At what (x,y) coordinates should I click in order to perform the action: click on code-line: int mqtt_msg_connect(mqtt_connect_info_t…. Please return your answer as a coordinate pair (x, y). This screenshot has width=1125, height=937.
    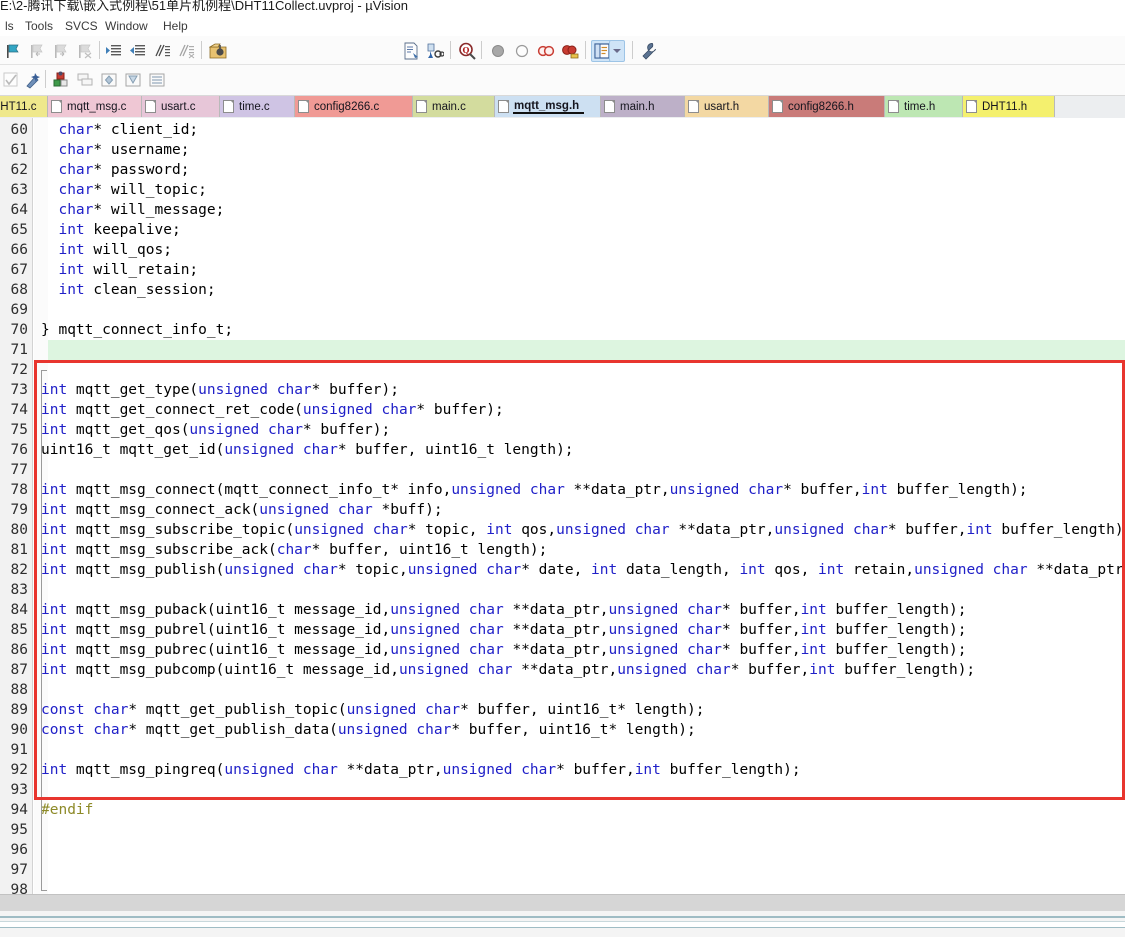
    Looking at the image, I should click on (534, 490).